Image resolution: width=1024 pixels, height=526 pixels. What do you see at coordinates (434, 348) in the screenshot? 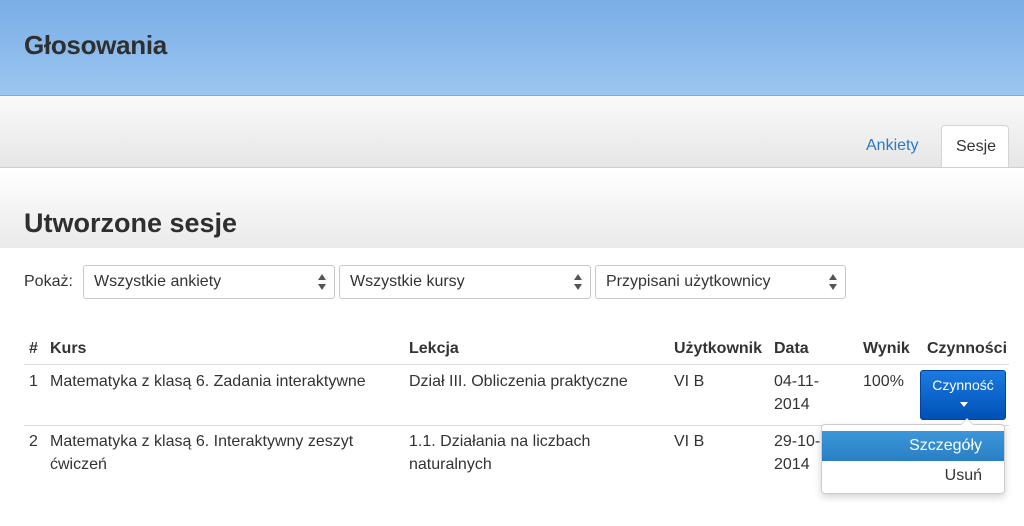
I see `col-header-lesson: Lekcja` at bounding box center [434, 348].